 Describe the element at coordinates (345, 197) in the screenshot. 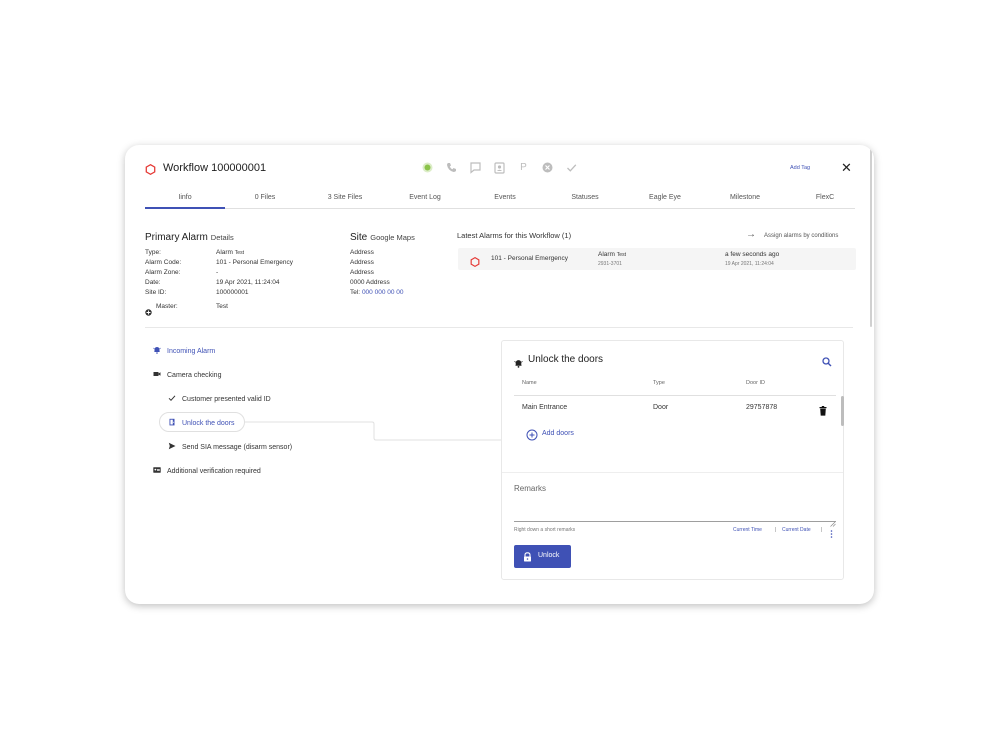

I see `tab-site-files: 3 Site Files` at that location.